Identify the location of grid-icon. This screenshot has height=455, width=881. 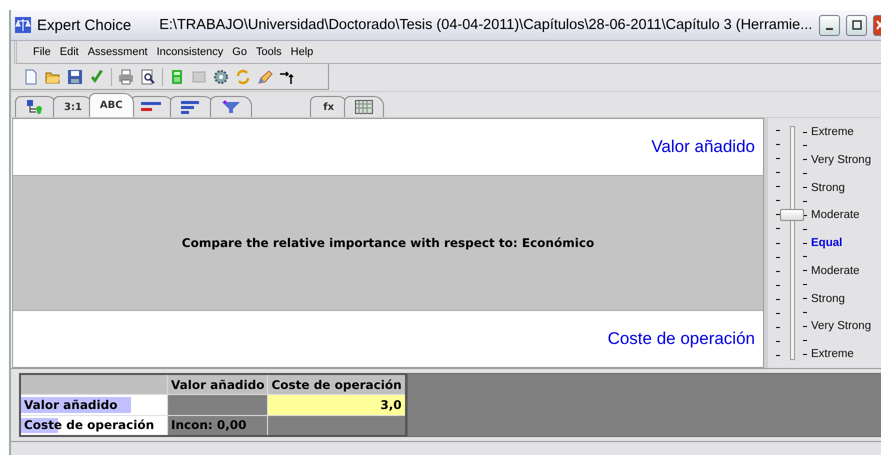
(363, 107).